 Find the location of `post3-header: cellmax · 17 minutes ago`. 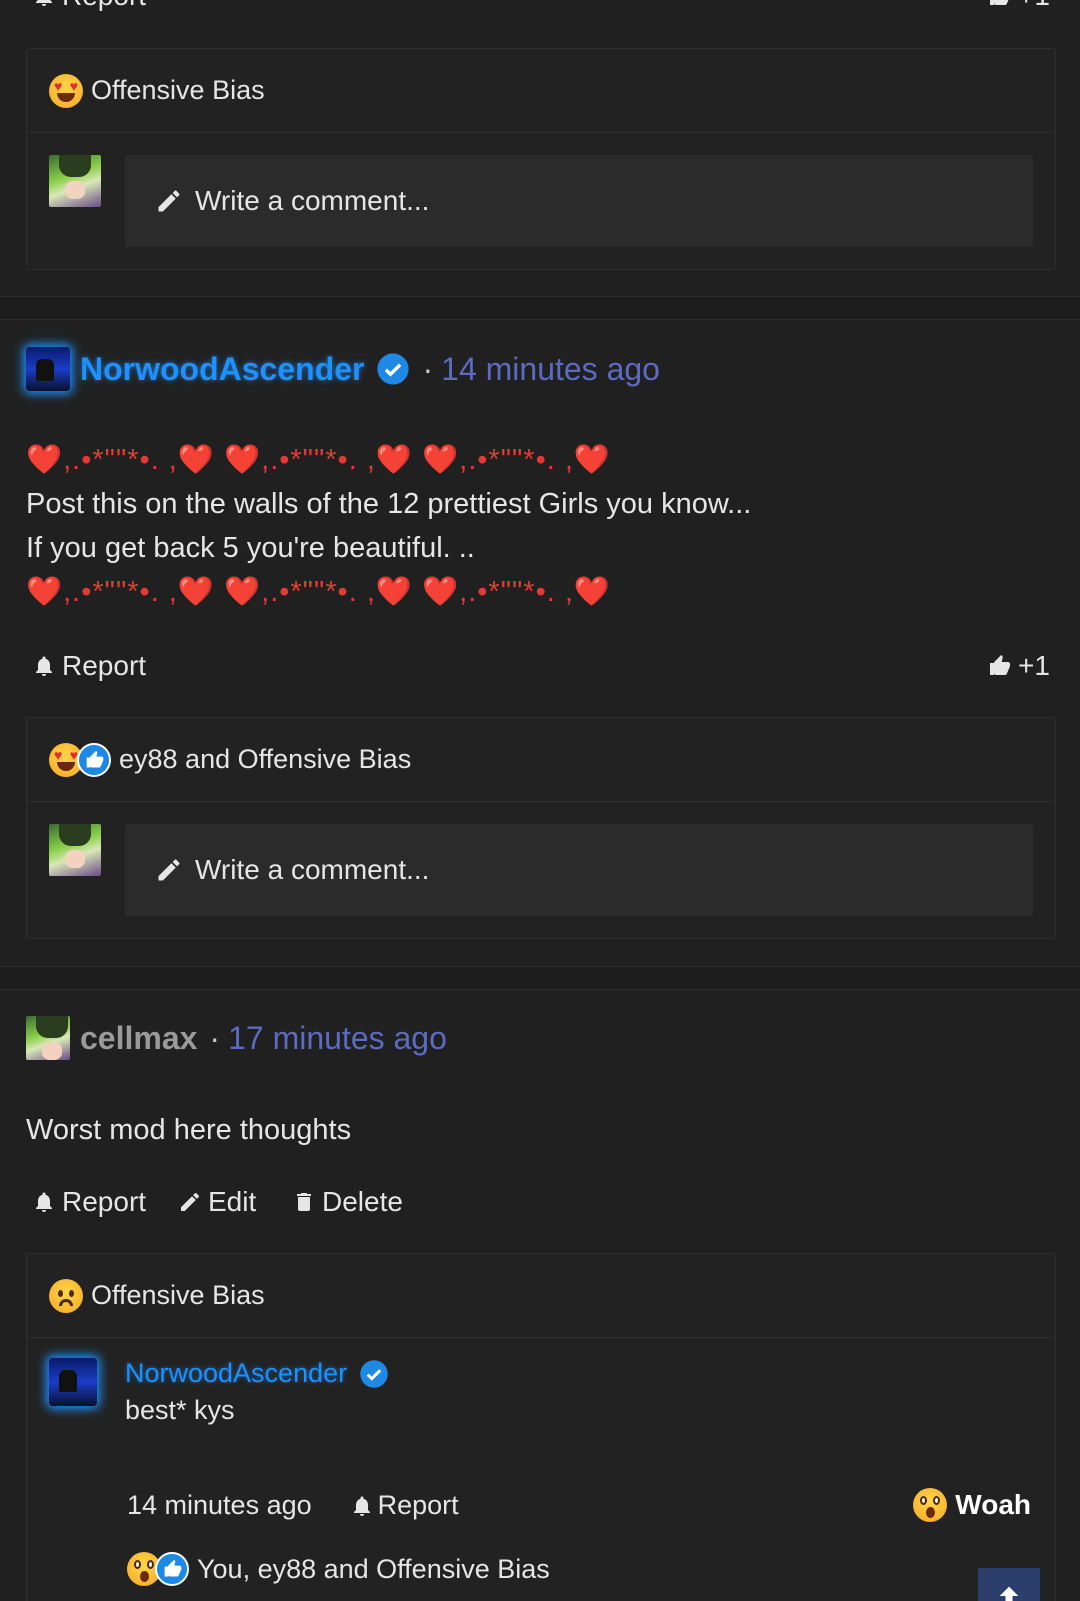

post3-header: cellmax · 17 minutes ago is located at coordinates (236, 1038).